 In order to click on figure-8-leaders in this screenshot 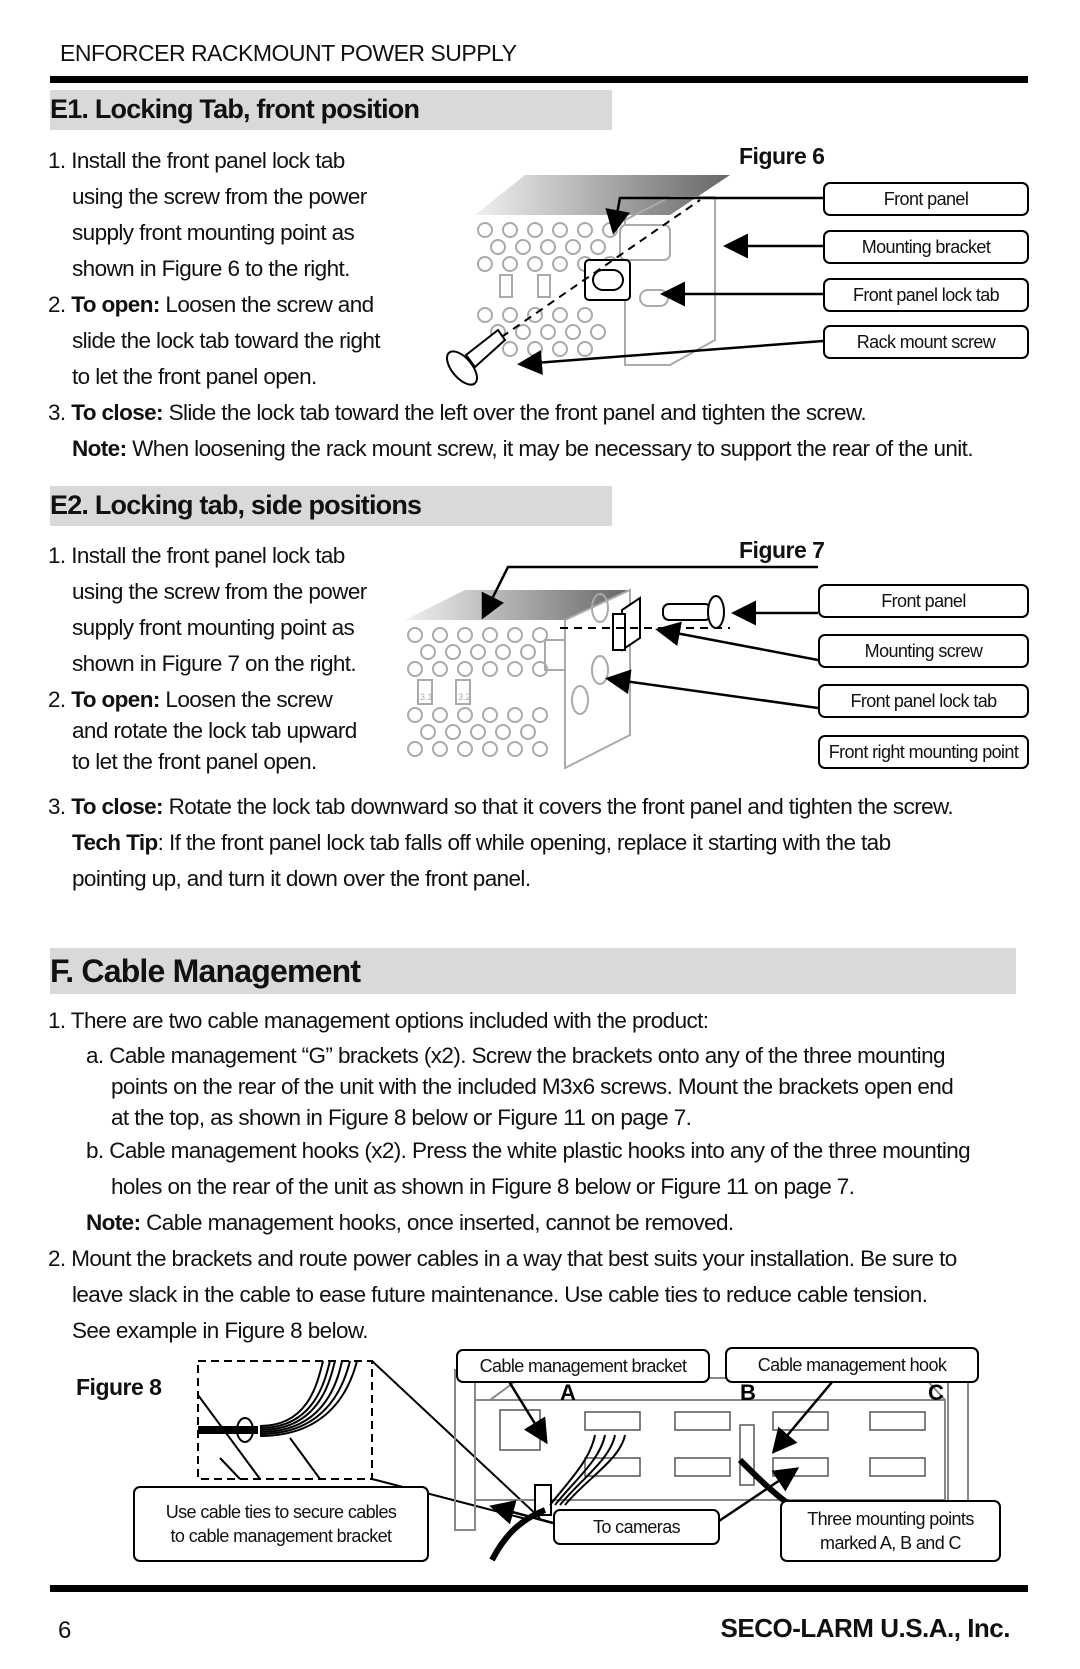, I will do `click(664, 1449)`.